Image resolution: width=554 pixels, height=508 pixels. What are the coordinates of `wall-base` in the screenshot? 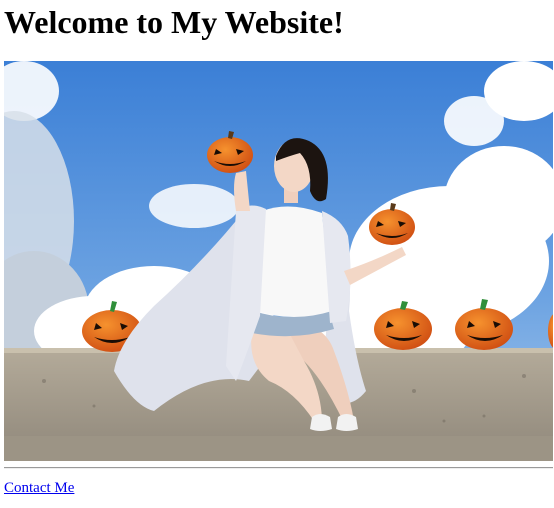 It's located at (278, 448).